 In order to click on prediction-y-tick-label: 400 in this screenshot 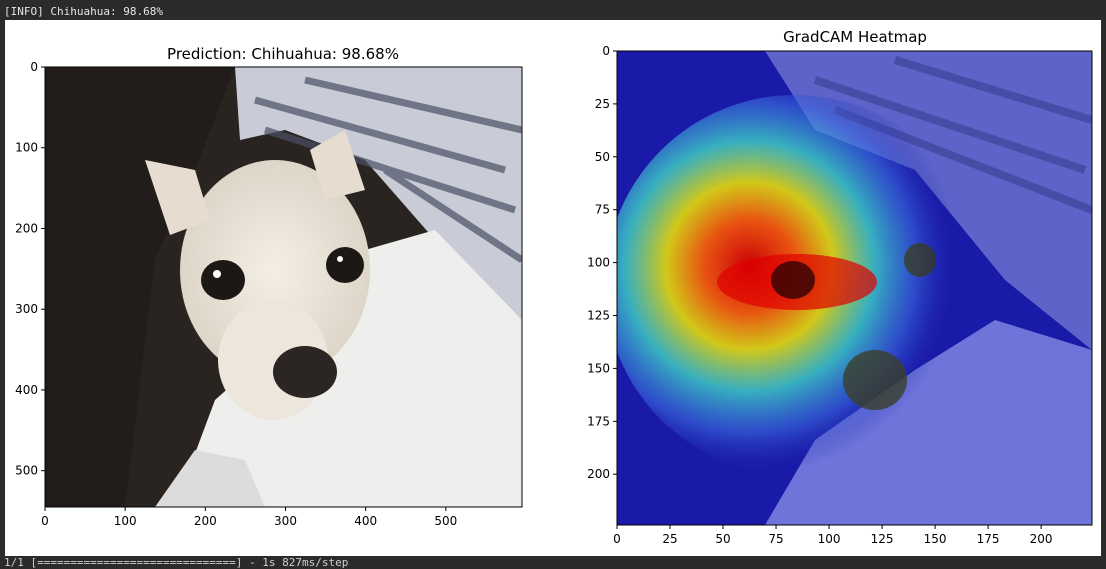, I will do `click(26, 390)`.